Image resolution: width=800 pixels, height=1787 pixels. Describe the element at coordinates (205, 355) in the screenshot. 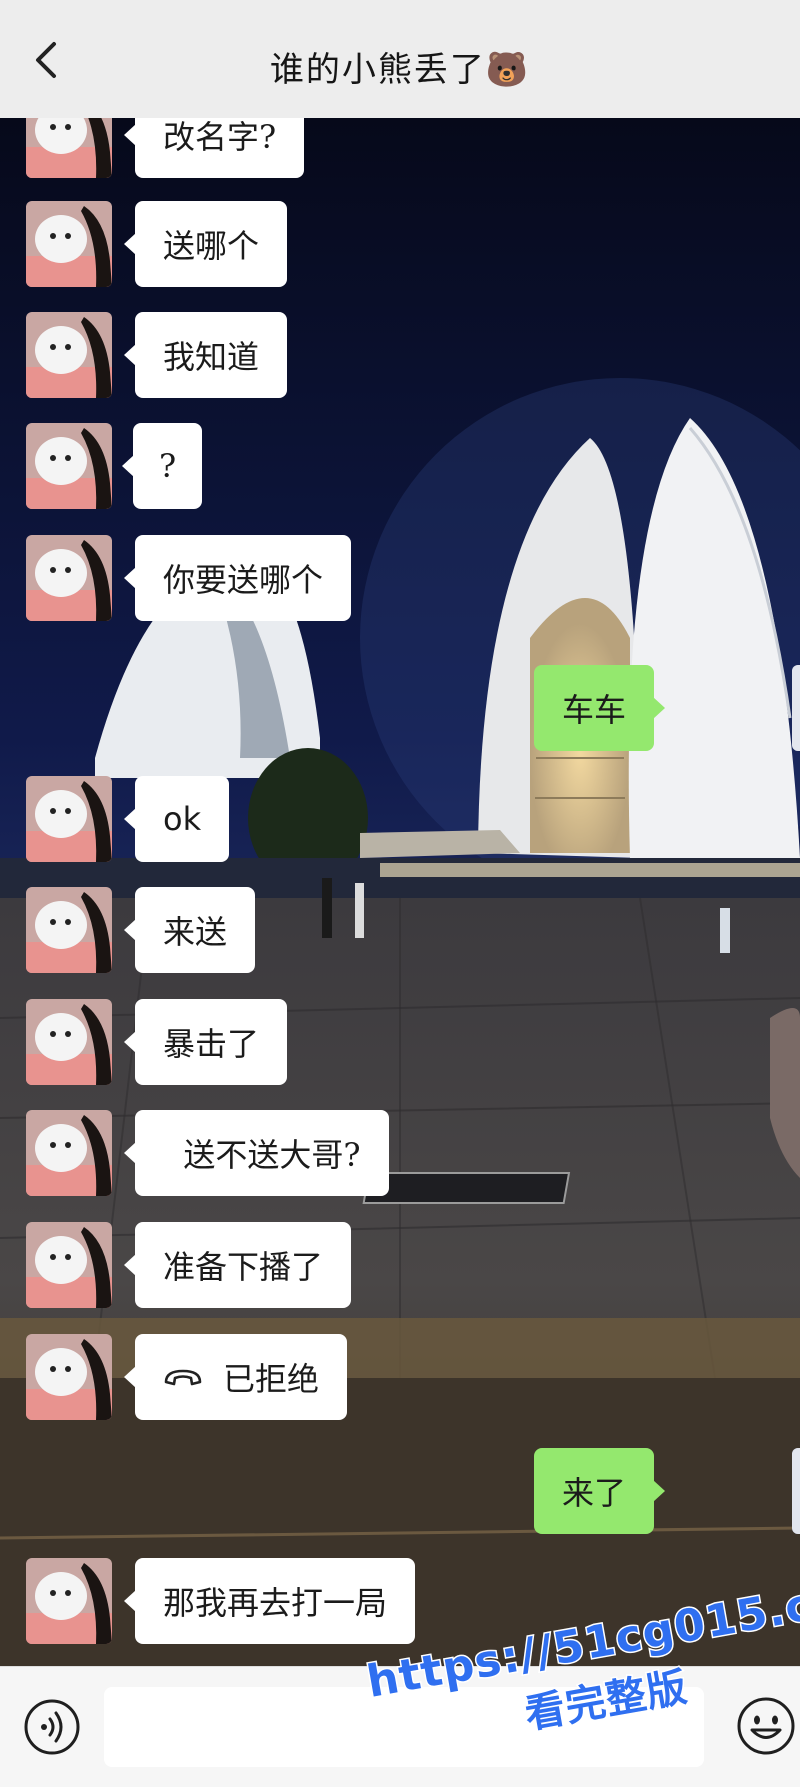

I see `message-bubble: 我知道` at that location.